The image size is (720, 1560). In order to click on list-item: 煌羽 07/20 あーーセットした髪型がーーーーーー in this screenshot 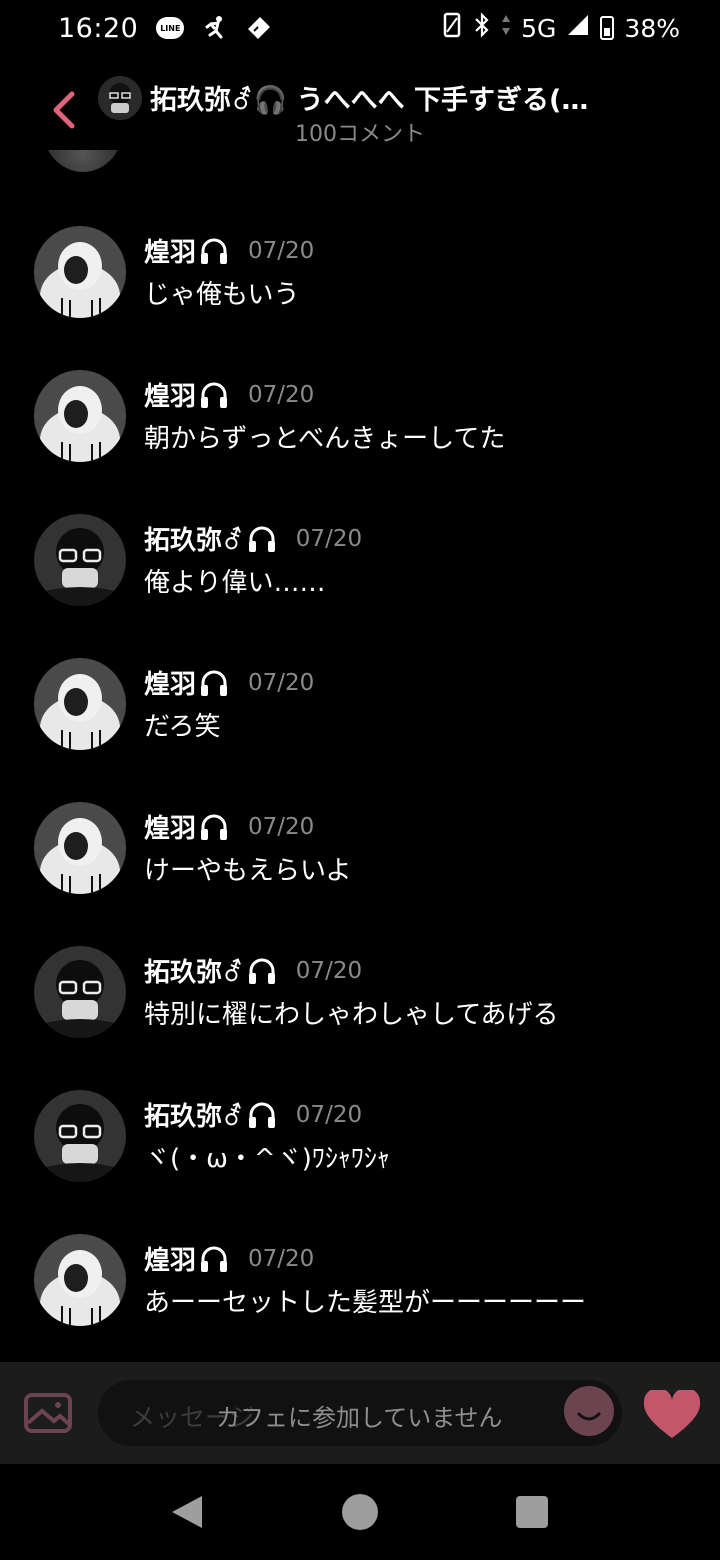, I will do `click(360, 1284)`.